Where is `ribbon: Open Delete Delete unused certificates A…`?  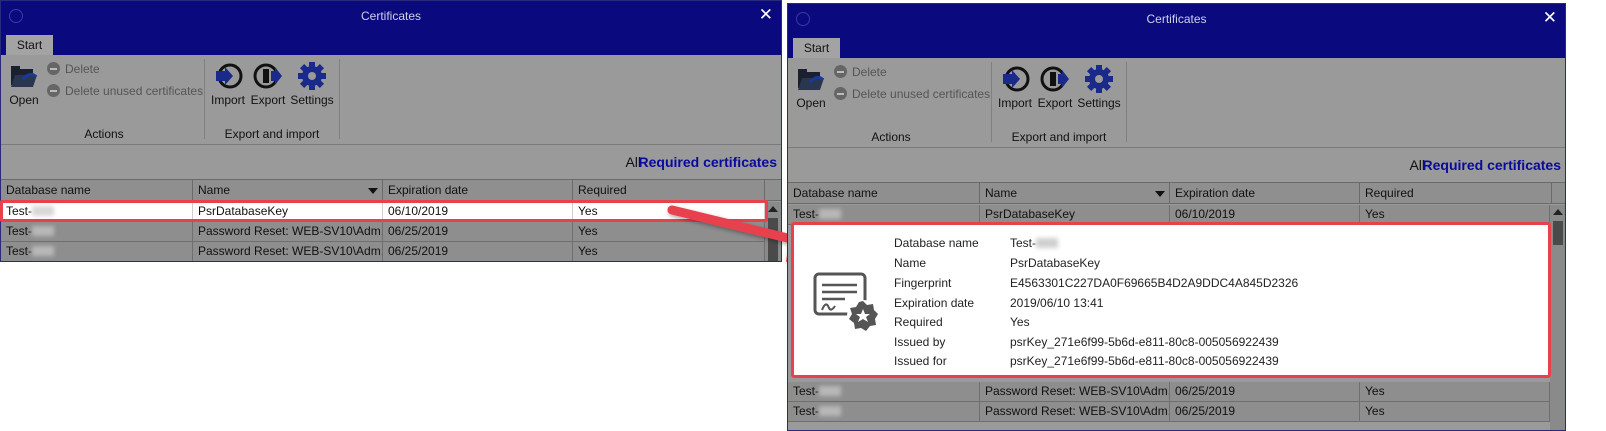 ribbon: Open Delete Delete unused certificates A… is located at coordinates (391, 100).